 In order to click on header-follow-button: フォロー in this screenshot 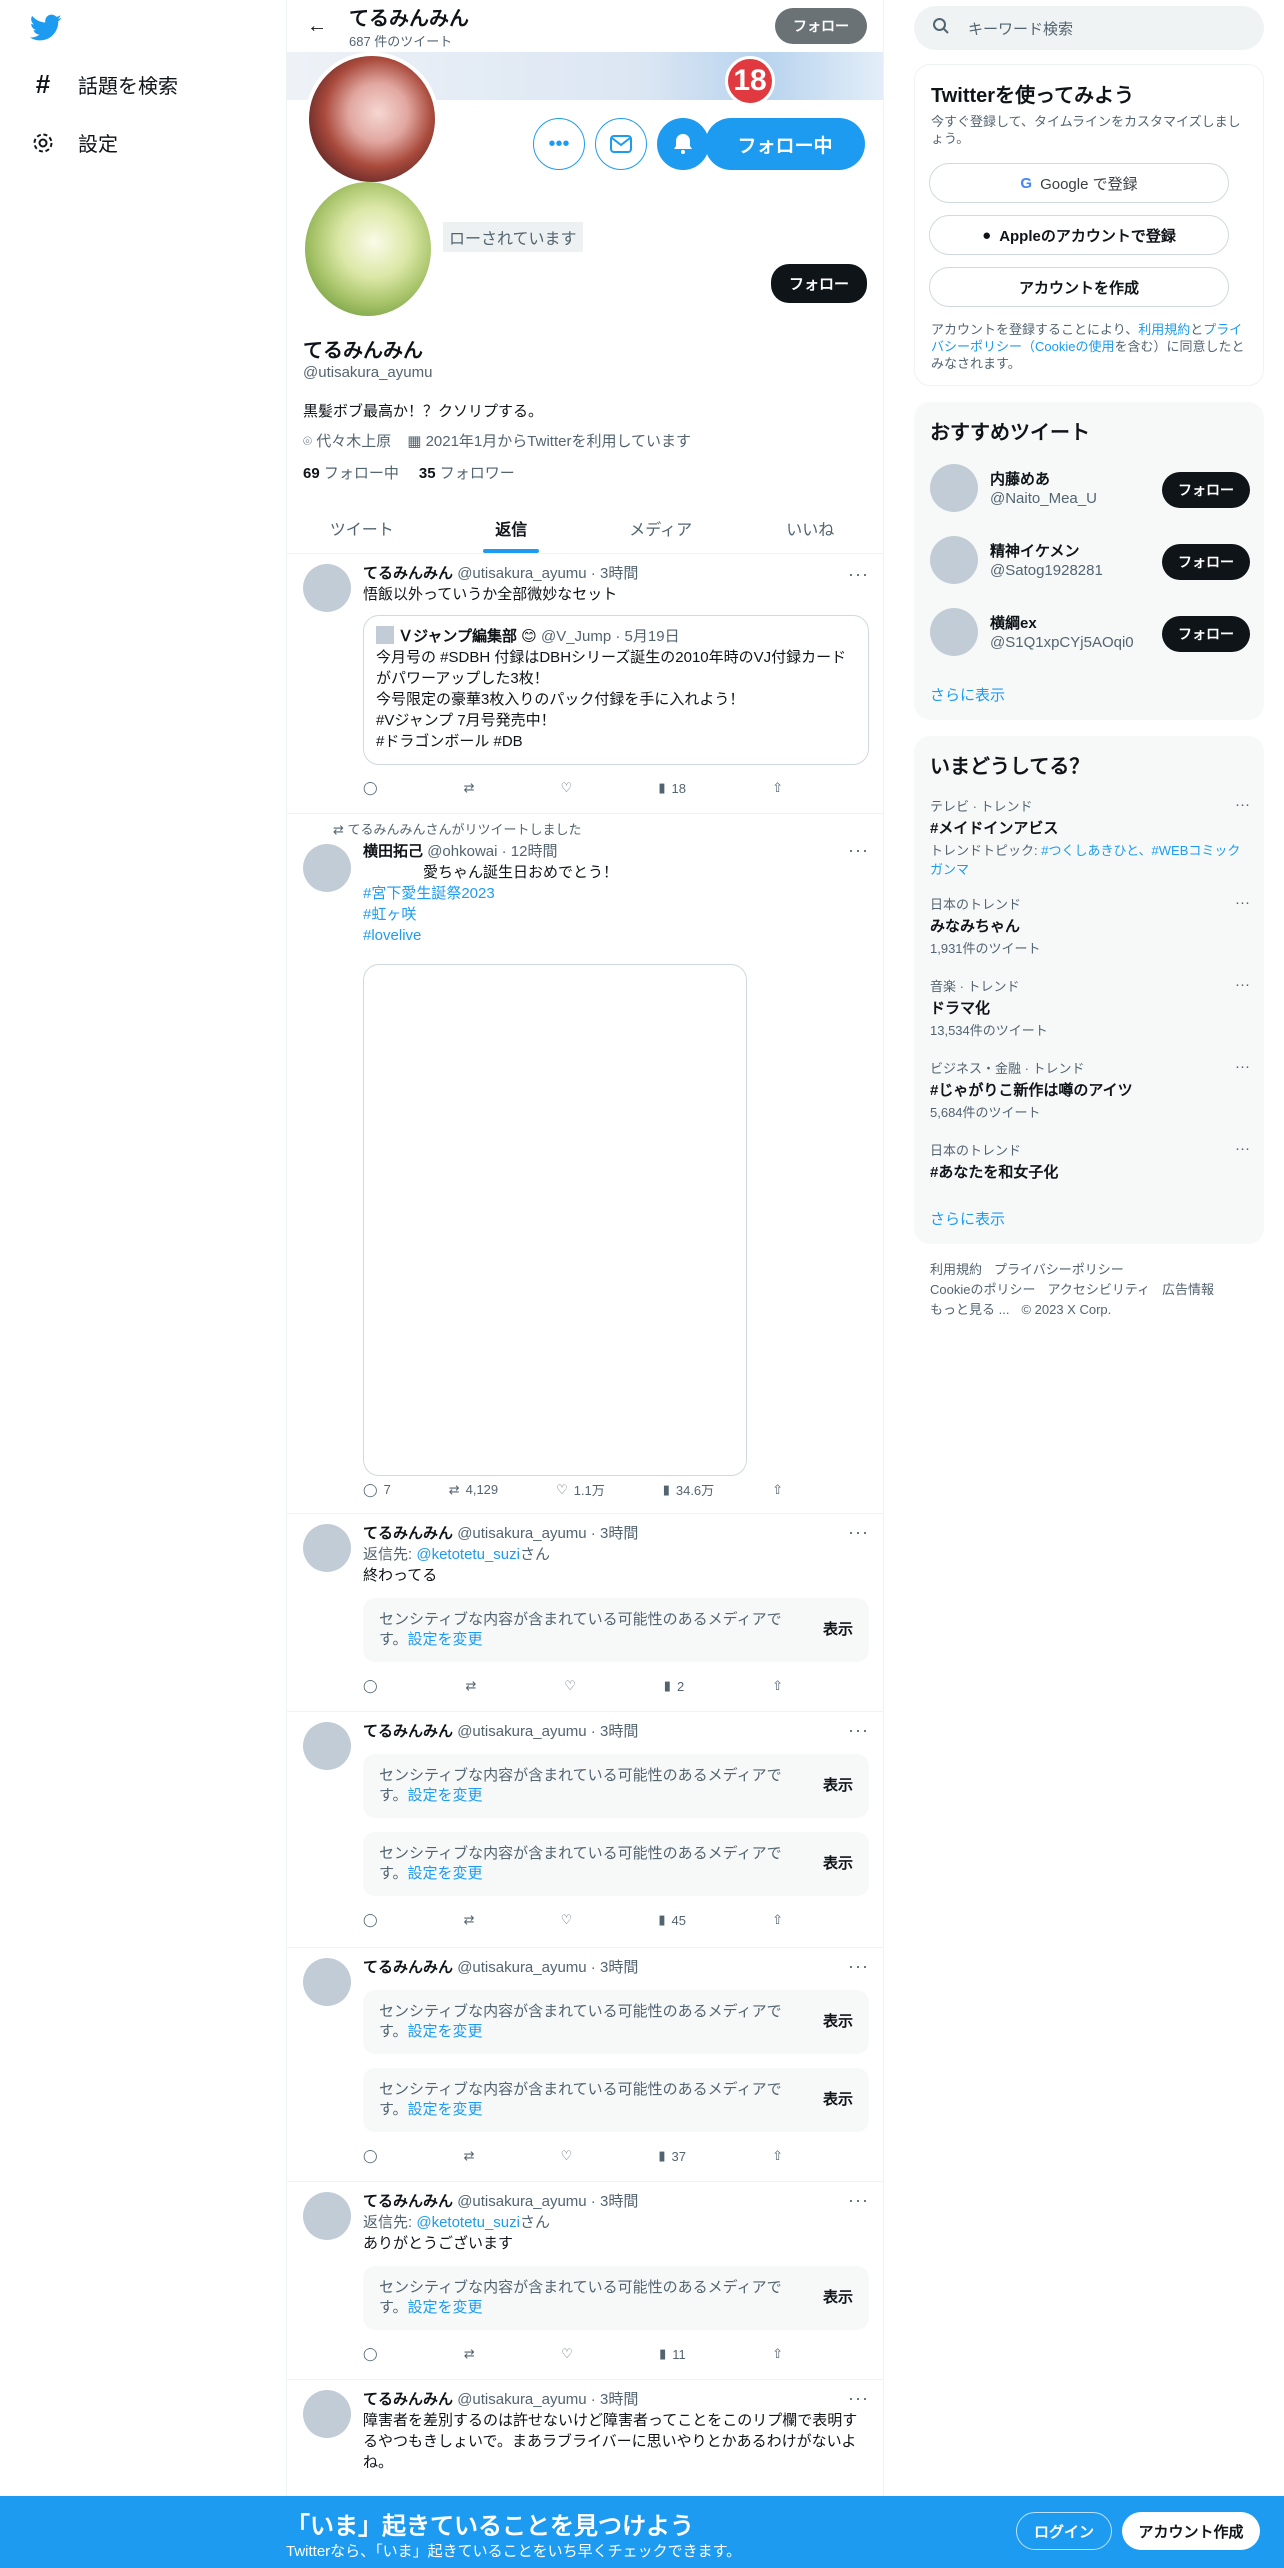, I will do `click(821, 26)`.